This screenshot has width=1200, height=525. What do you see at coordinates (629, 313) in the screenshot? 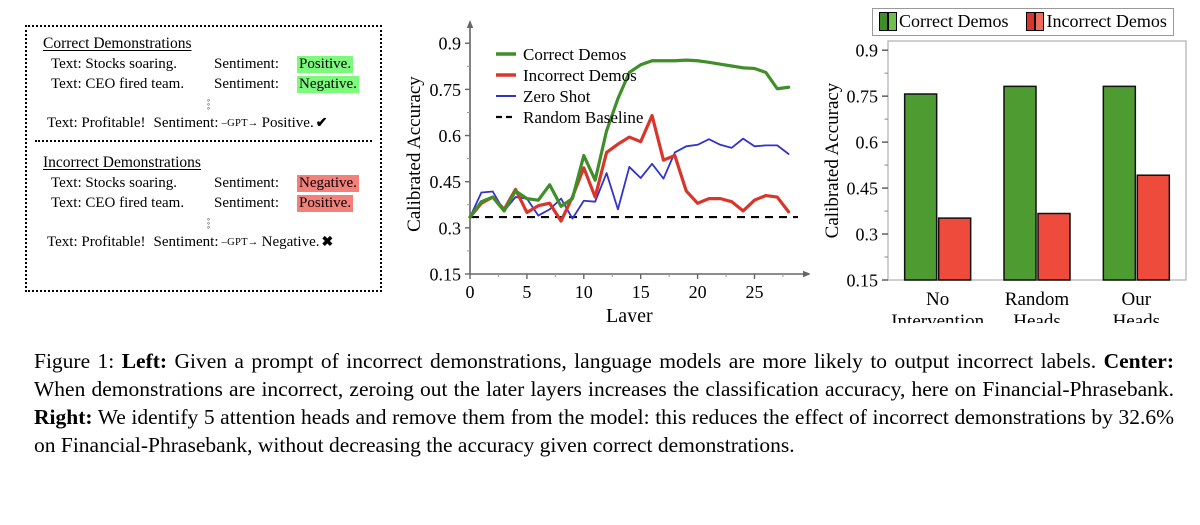
I see `x-axis-title: Layer` at bounding box center [629, 313].